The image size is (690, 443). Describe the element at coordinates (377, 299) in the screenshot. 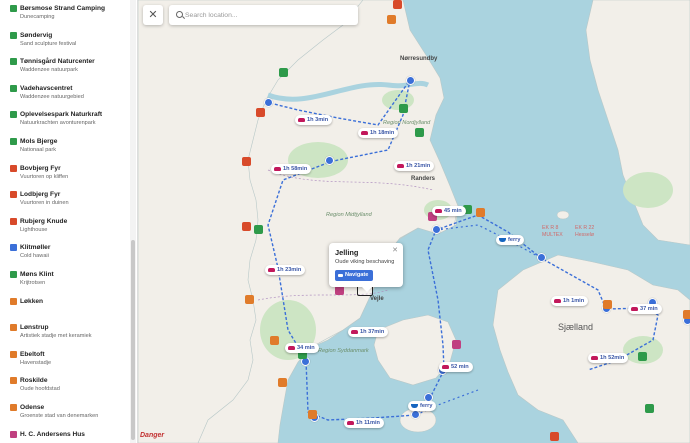

I see `map-label-vejle: Vejle` at that location.